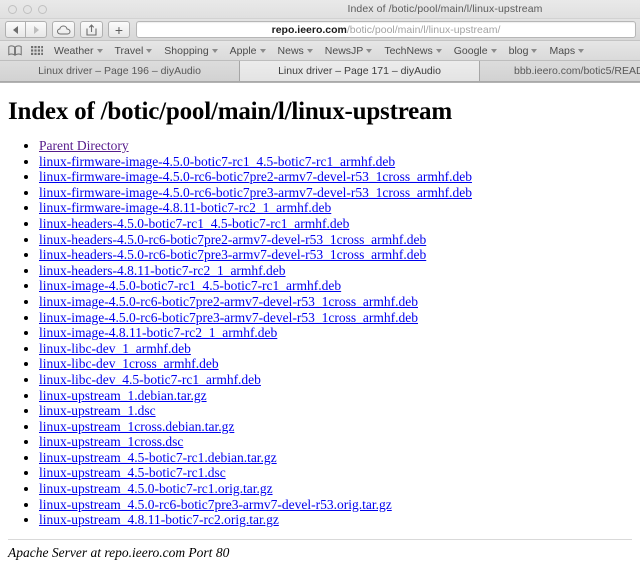 This screenshot has height=567, width=640. I want to click on bookmark-technews: TechNews, so click(412, 51).